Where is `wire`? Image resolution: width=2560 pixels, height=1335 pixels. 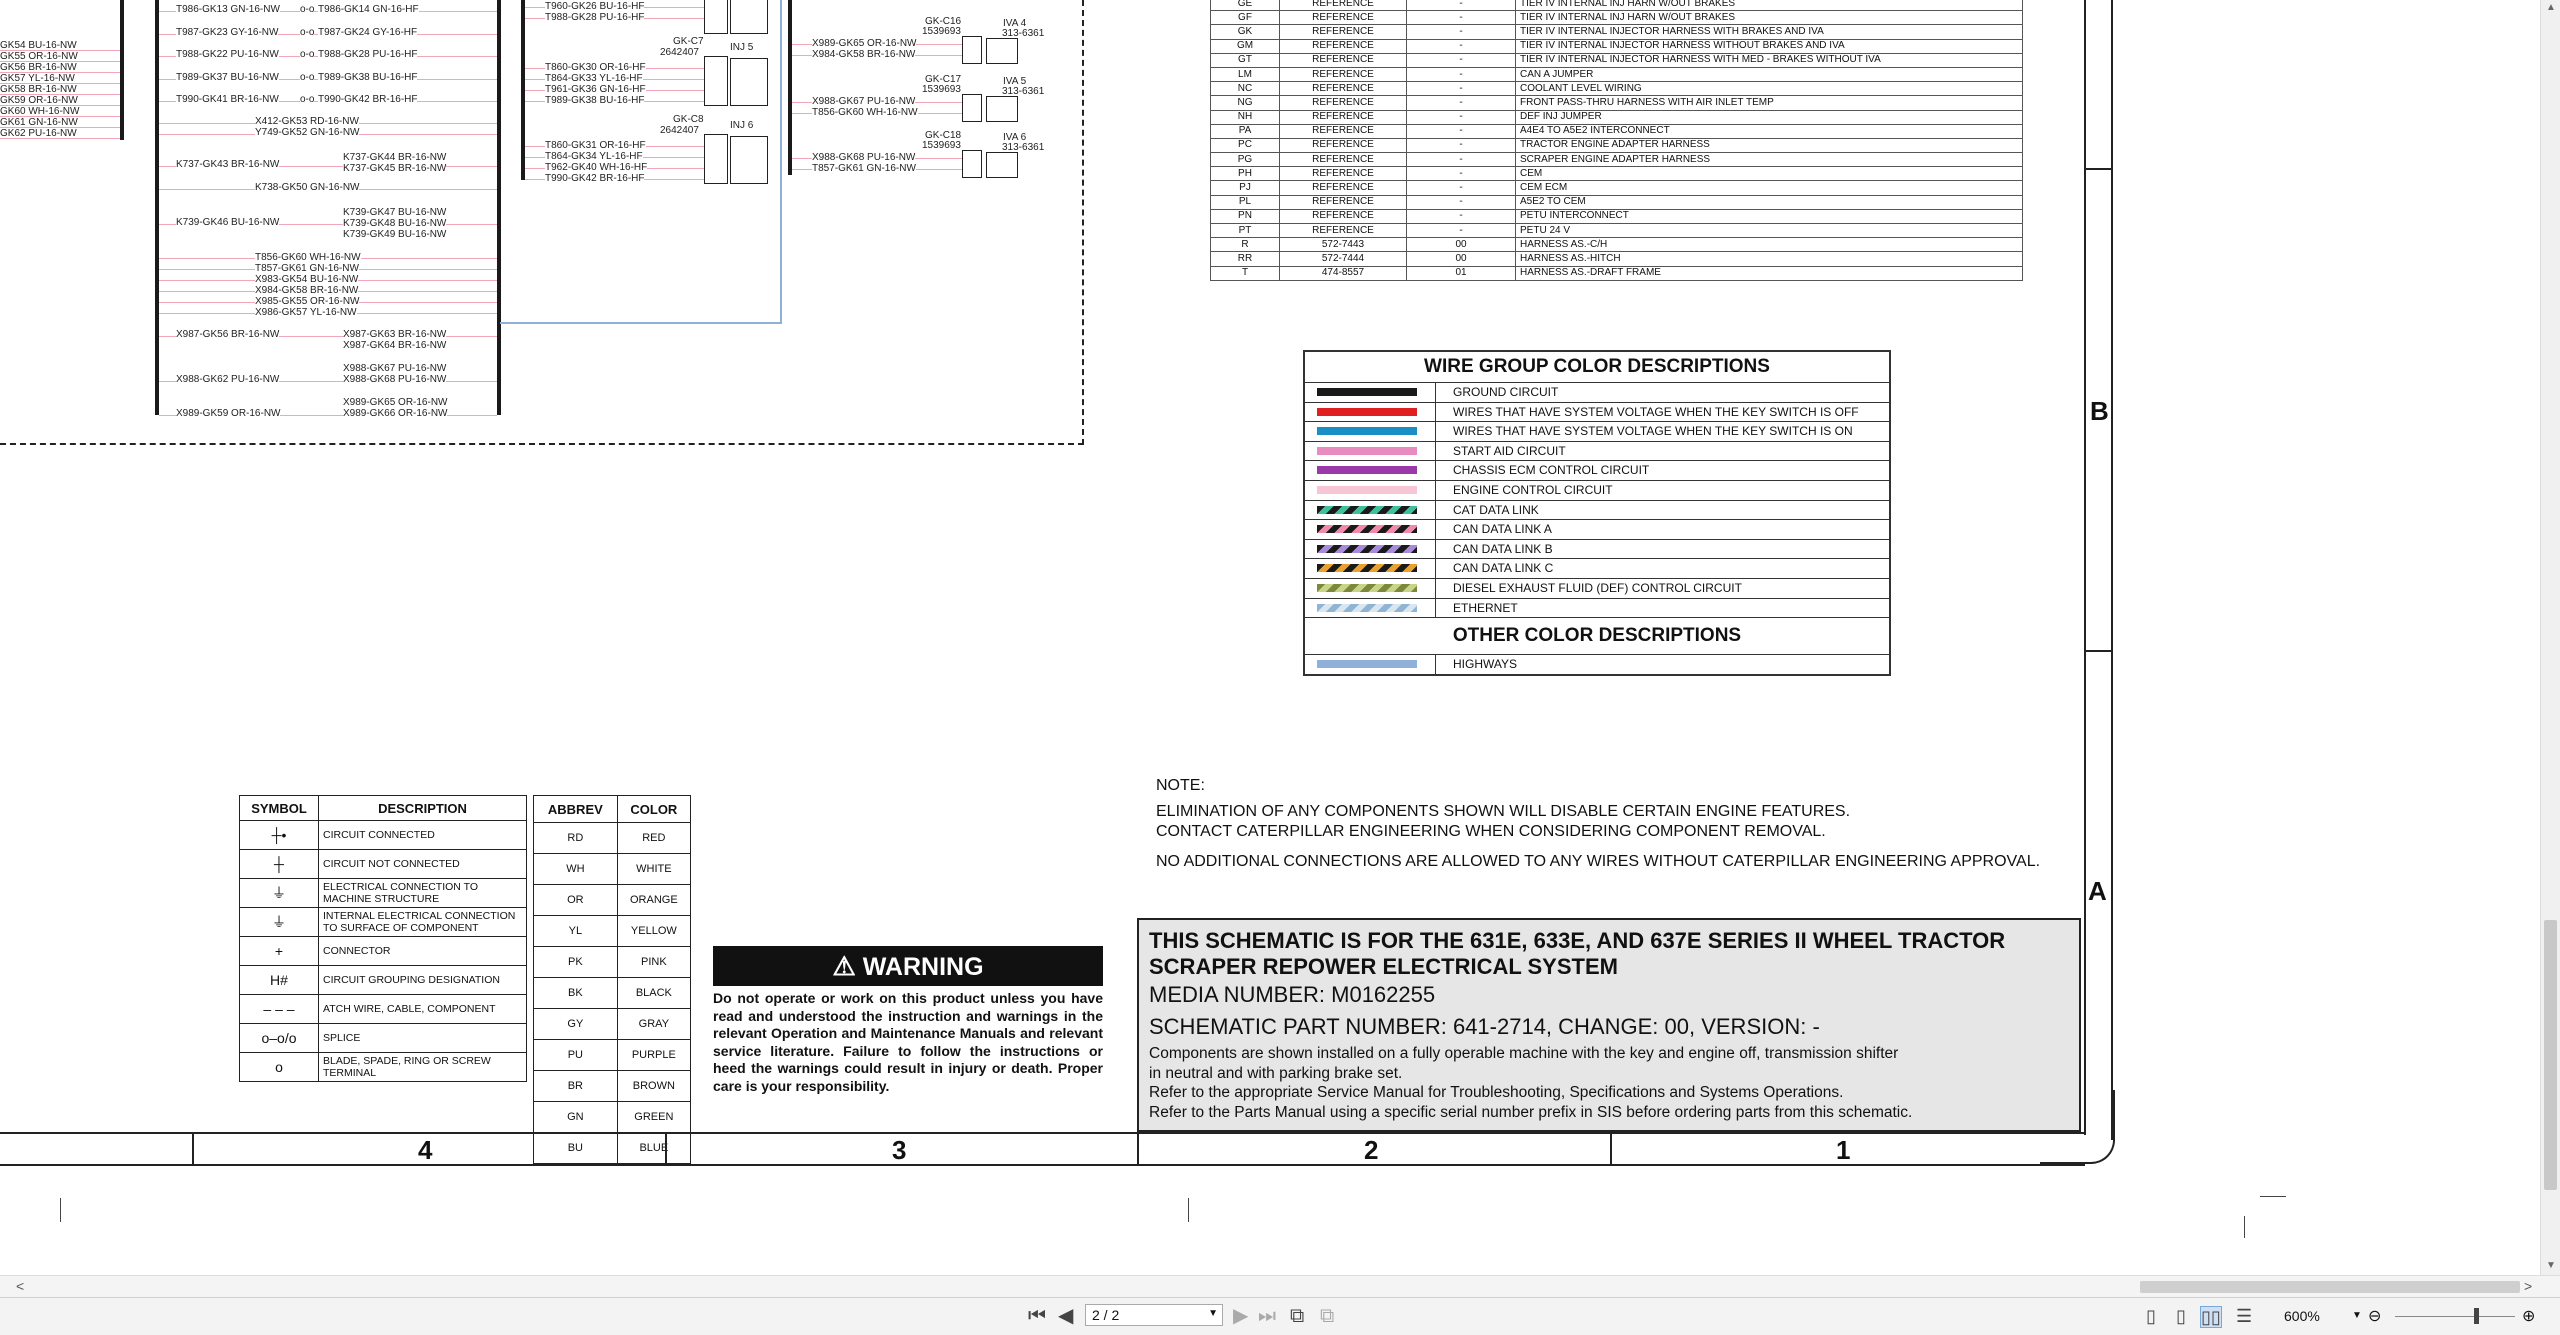 wire is located at coordinates (60, 138).